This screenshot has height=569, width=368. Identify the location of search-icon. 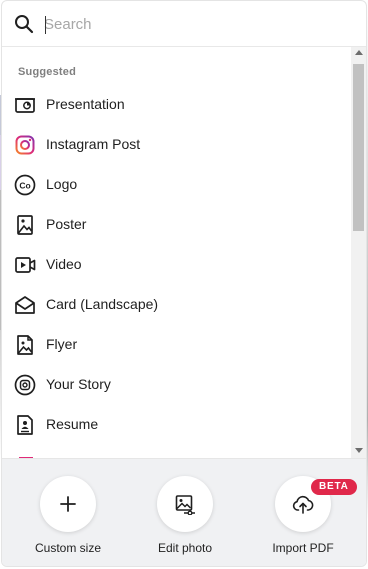
(24, 24).